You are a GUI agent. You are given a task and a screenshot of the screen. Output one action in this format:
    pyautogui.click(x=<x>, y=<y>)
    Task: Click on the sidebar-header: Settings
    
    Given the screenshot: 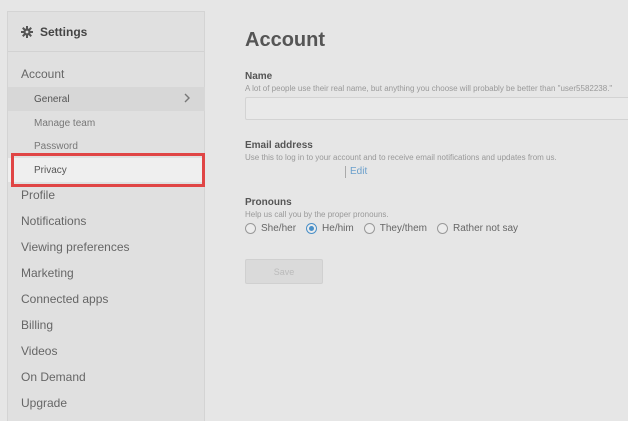 What is the action you would take?
    pyautogui.click(x=106, y=32)
    